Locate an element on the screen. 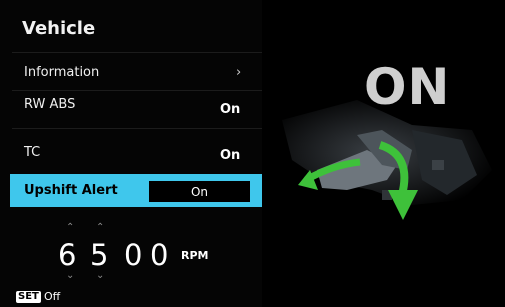 The image size is (505, 307). upshift-alert-row: Upshift Alert On is located at coordinates (136, 190).